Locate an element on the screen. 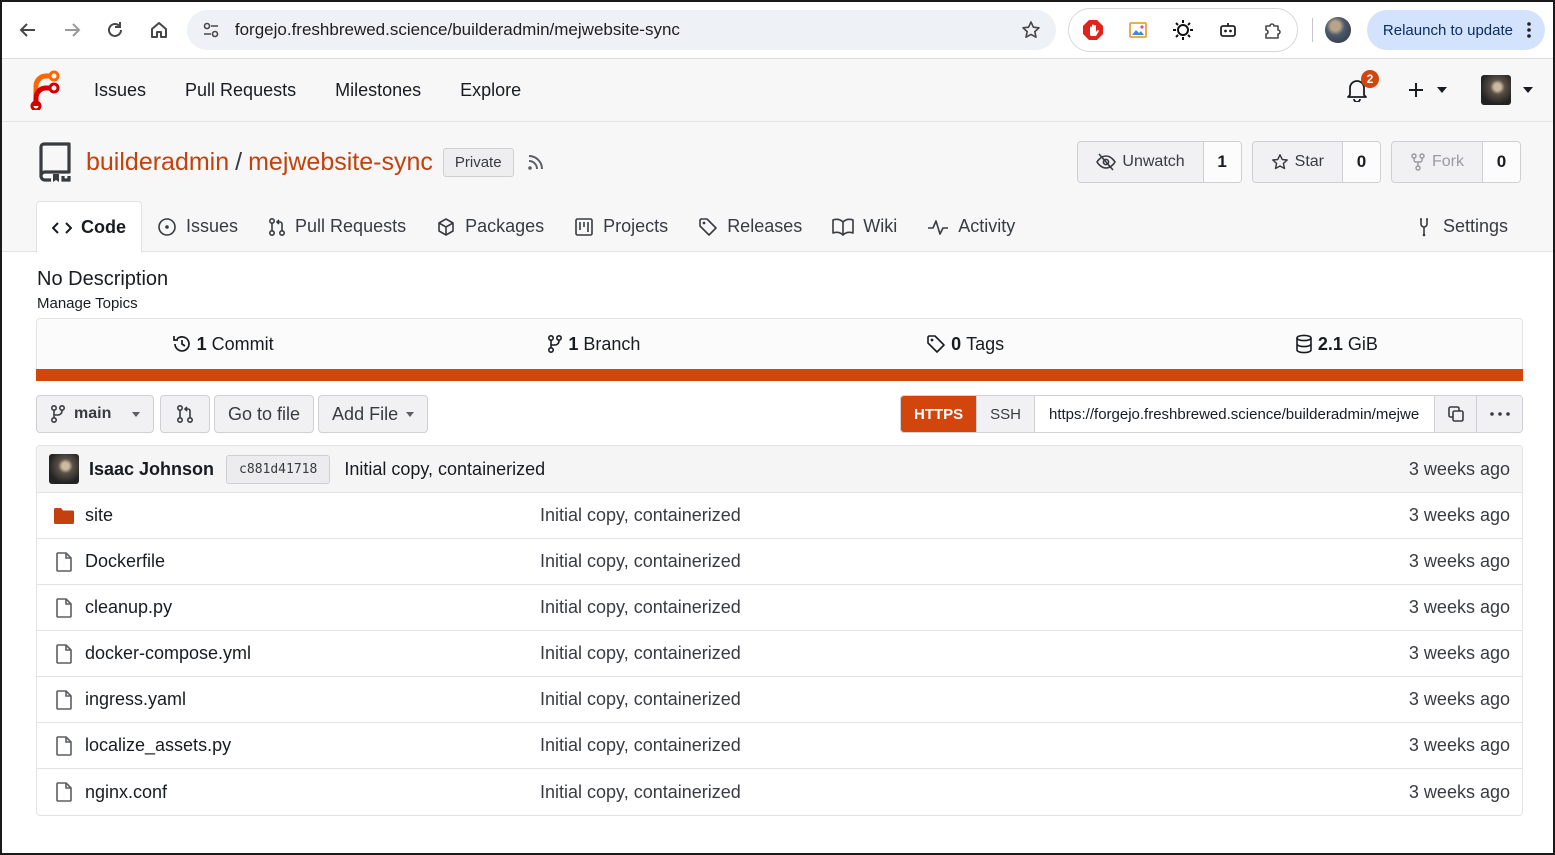  commits-stat: 1 Commit is located at coordinates (222, 344).